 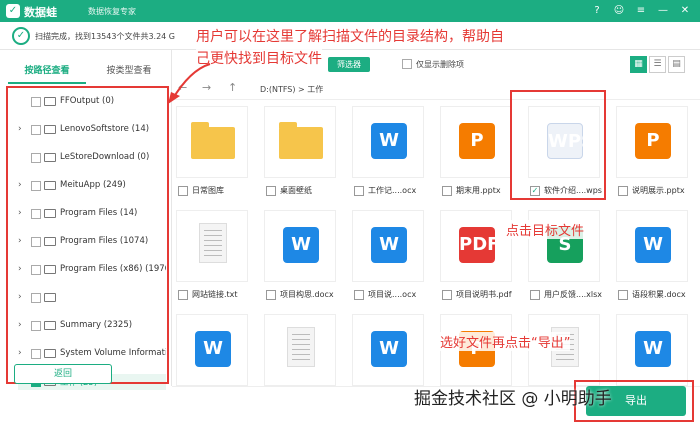 What do you see at coordinates (505, 341) in the screenshot?
I see `annotation-export-hint: 选好文件再点击“导出”` at bounding box center [505, 341].